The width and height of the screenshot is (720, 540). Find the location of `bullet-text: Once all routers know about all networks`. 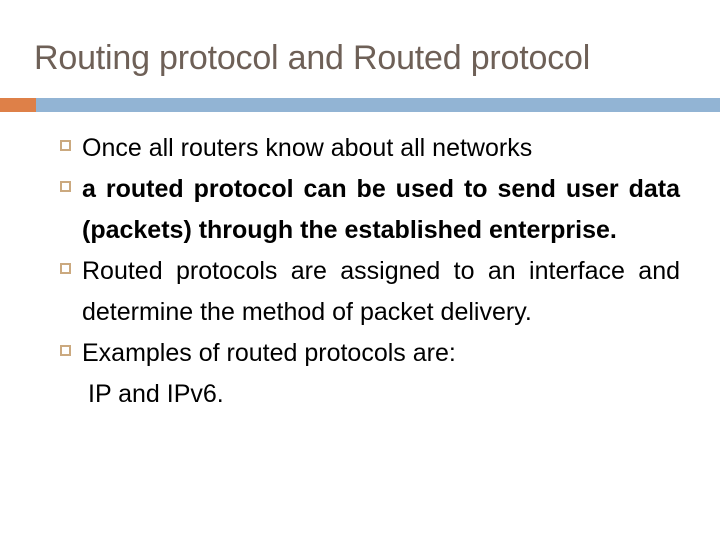

bullet-text: Once all routers know about all networks is located at coordinates (307, 148).